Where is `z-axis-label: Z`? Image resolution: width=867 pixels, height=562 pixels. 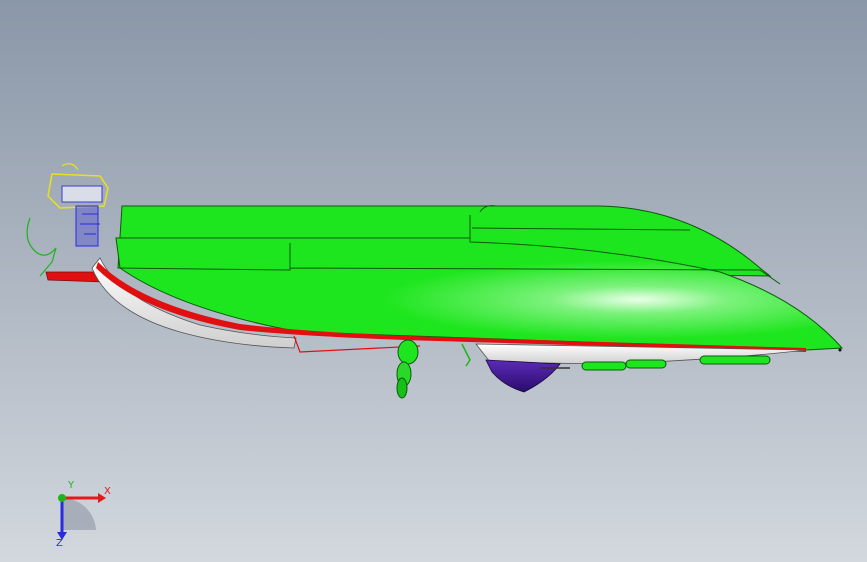 z-axis-label: Z is located at coordinates (59, 543).